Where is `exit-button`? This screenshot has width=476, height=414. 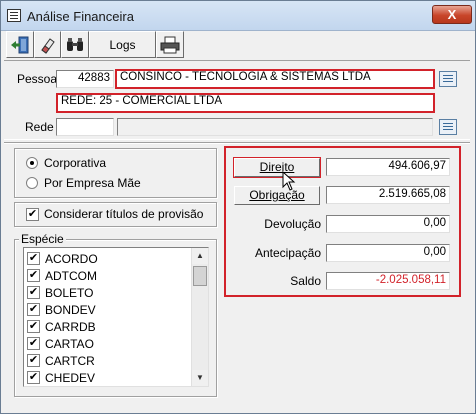
exit-button is located at coordinates (20, 44).